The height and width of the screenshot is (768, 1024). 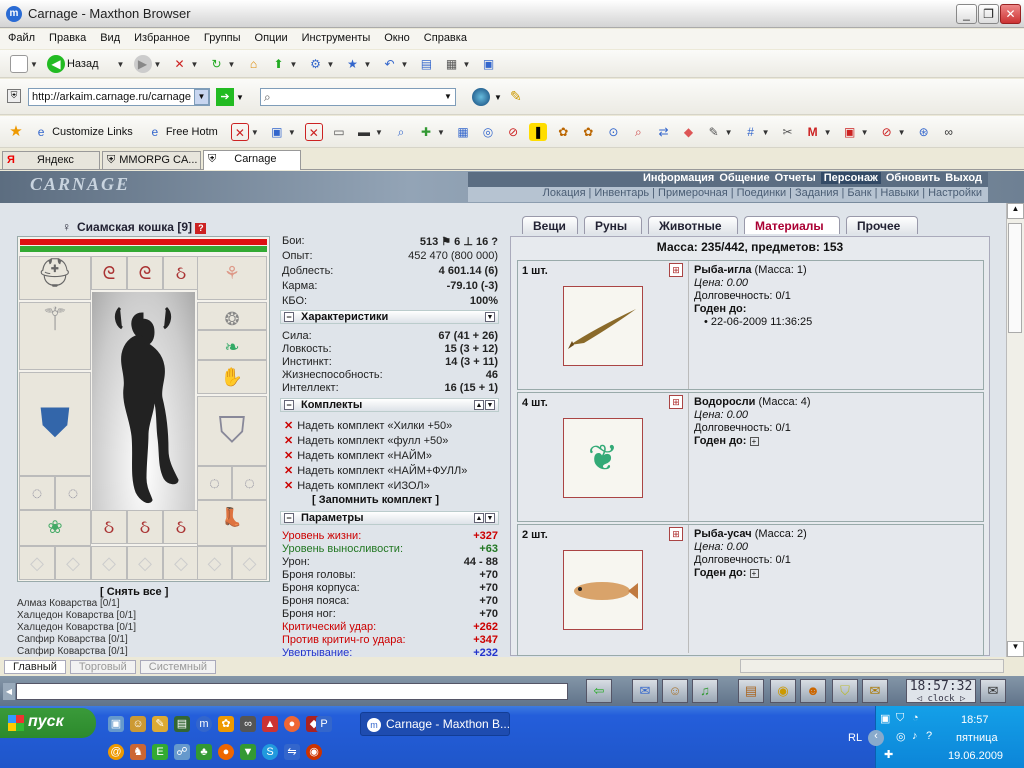 What do you see at coordinates (225, 97) in the screenshot?
I see `go-icon: ➔` at bounding box center [225, 97].